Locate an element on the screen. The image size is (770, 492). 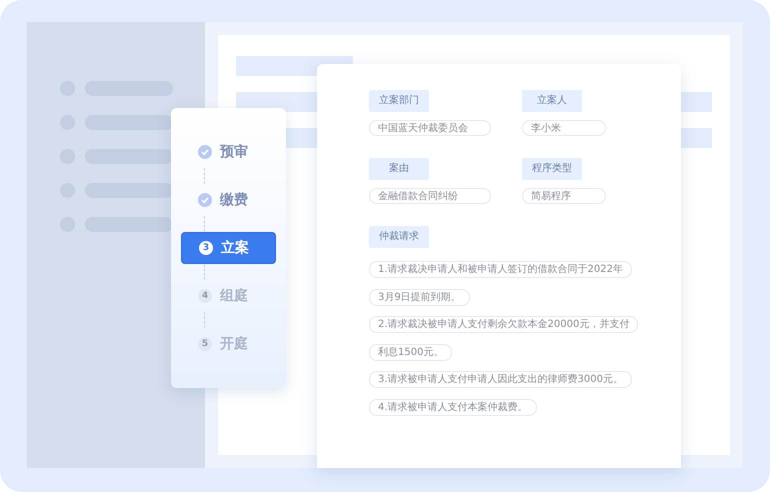
request-line: 3月9日提前到期。 is located at coordinates (419, 297).